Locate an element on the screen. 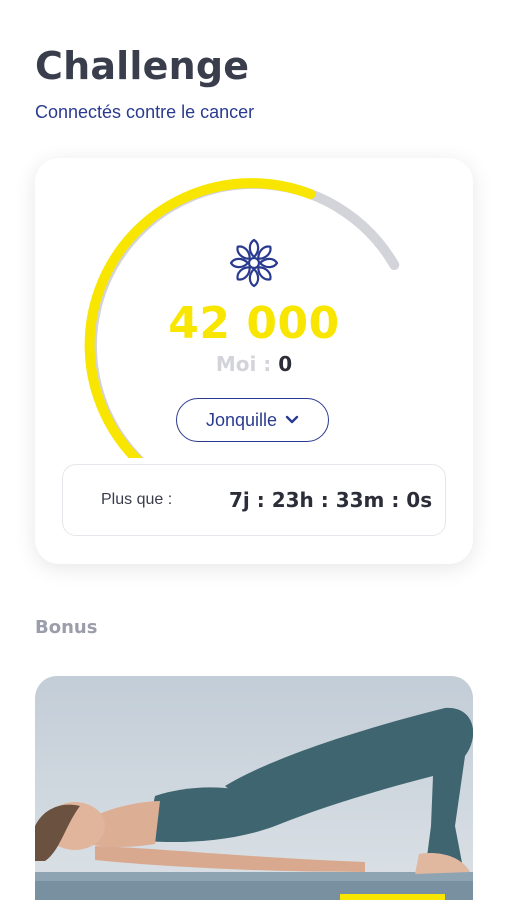 The height and width of the screenshot is (900, 507). countdown-label: Plus que : is located at coordinates (137, 499).